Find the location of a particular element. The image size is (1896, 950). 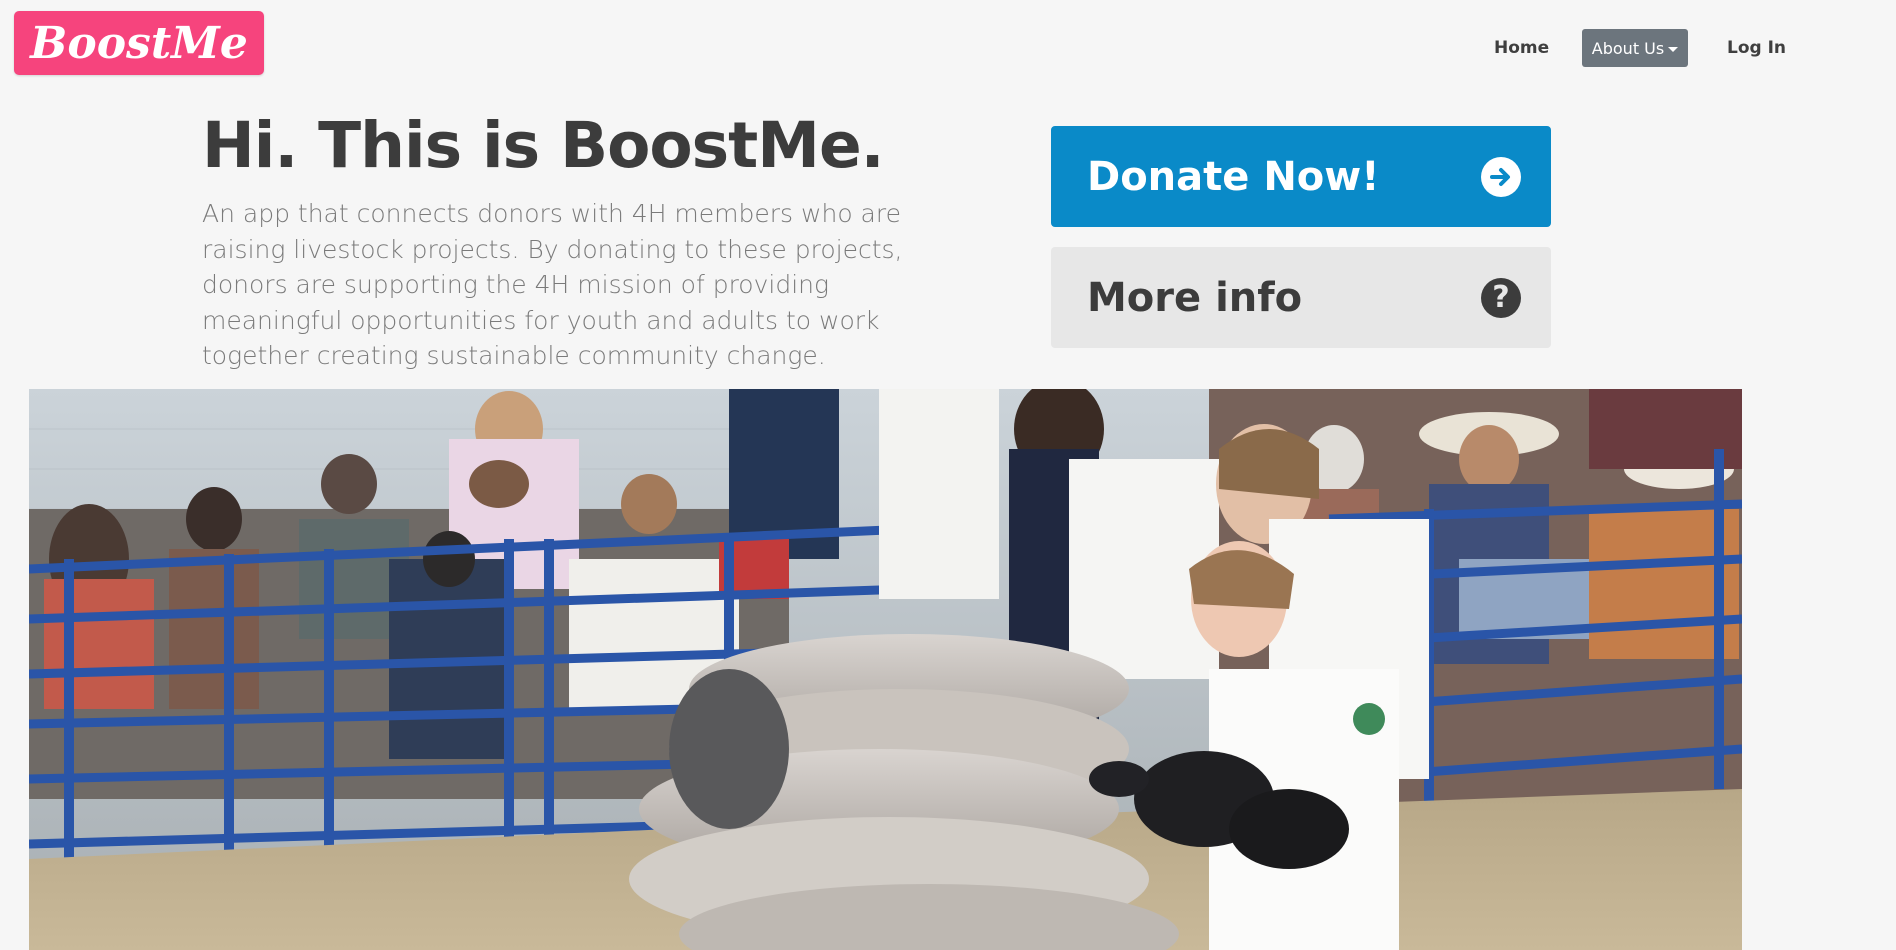

nav-about-label: About Us is located at coordinates (1628, 48).